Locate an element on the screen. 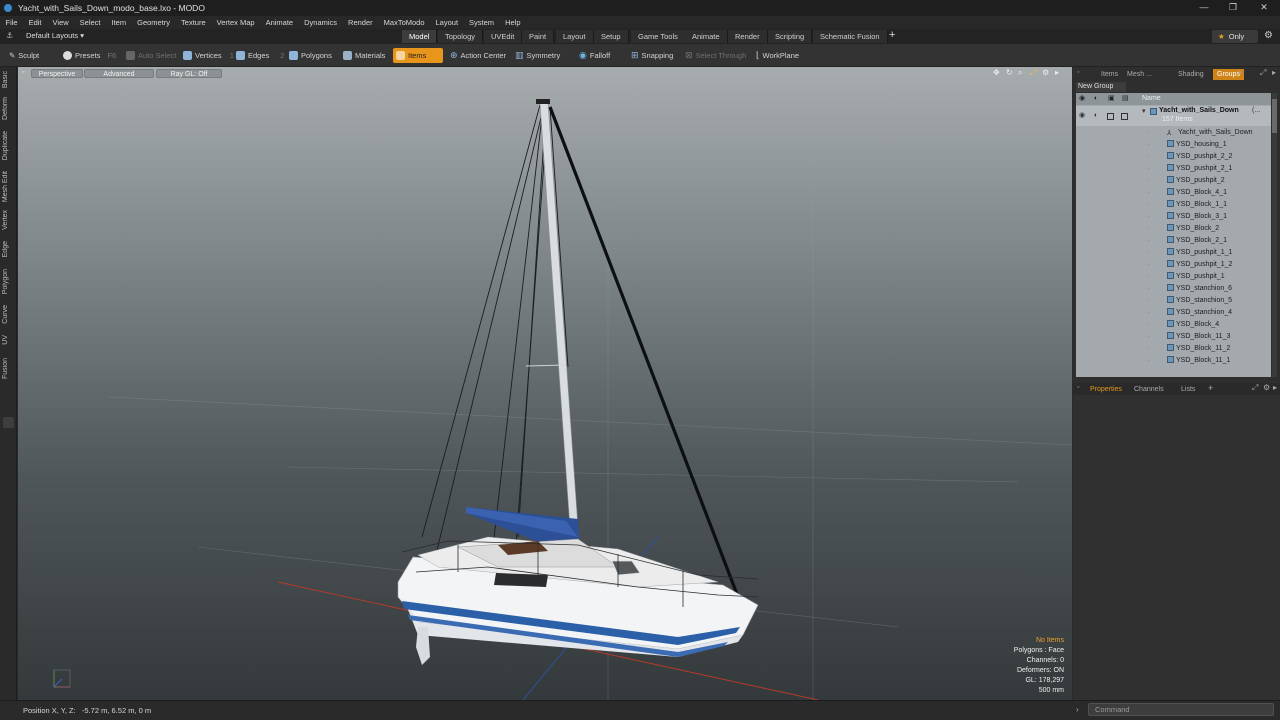  menu-layout: Layout is located at coordinates (447, 22).